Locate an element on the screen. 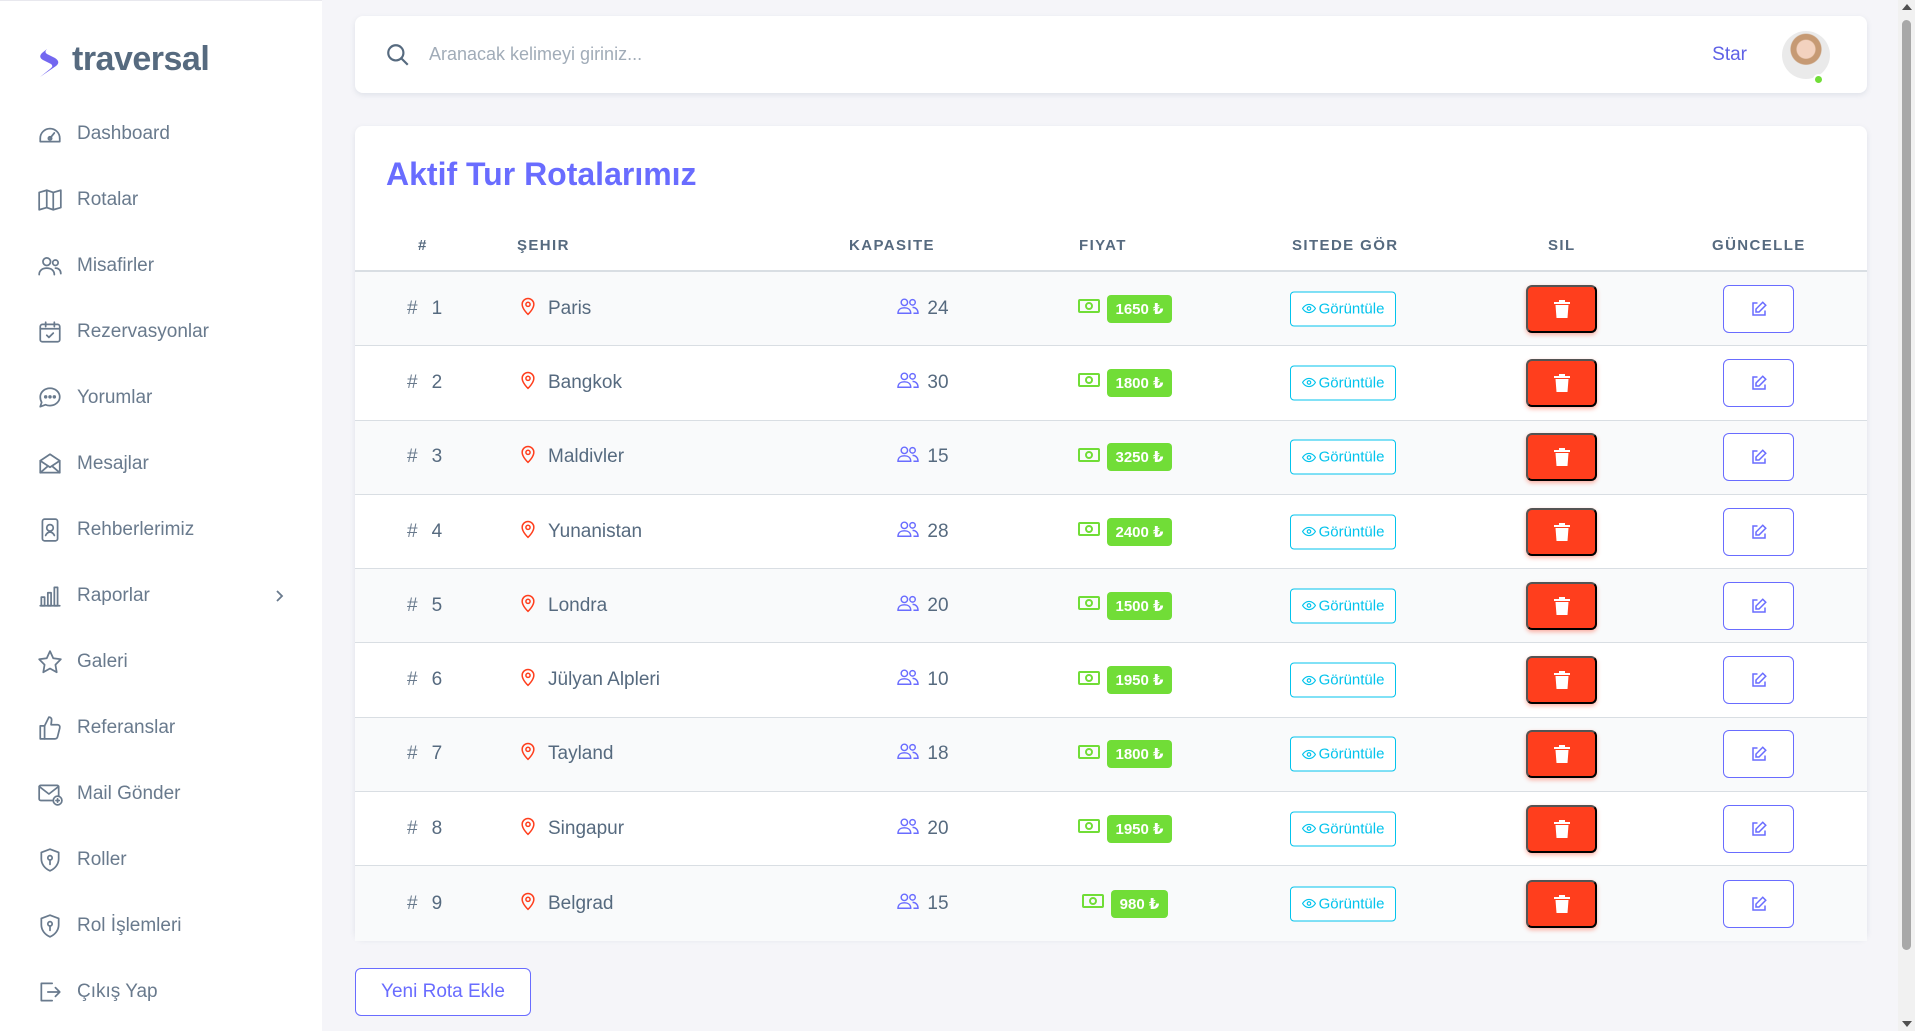 The width and height of the screenshot is (1915, 1031). comment-icon is located at coordinates (50, 398).